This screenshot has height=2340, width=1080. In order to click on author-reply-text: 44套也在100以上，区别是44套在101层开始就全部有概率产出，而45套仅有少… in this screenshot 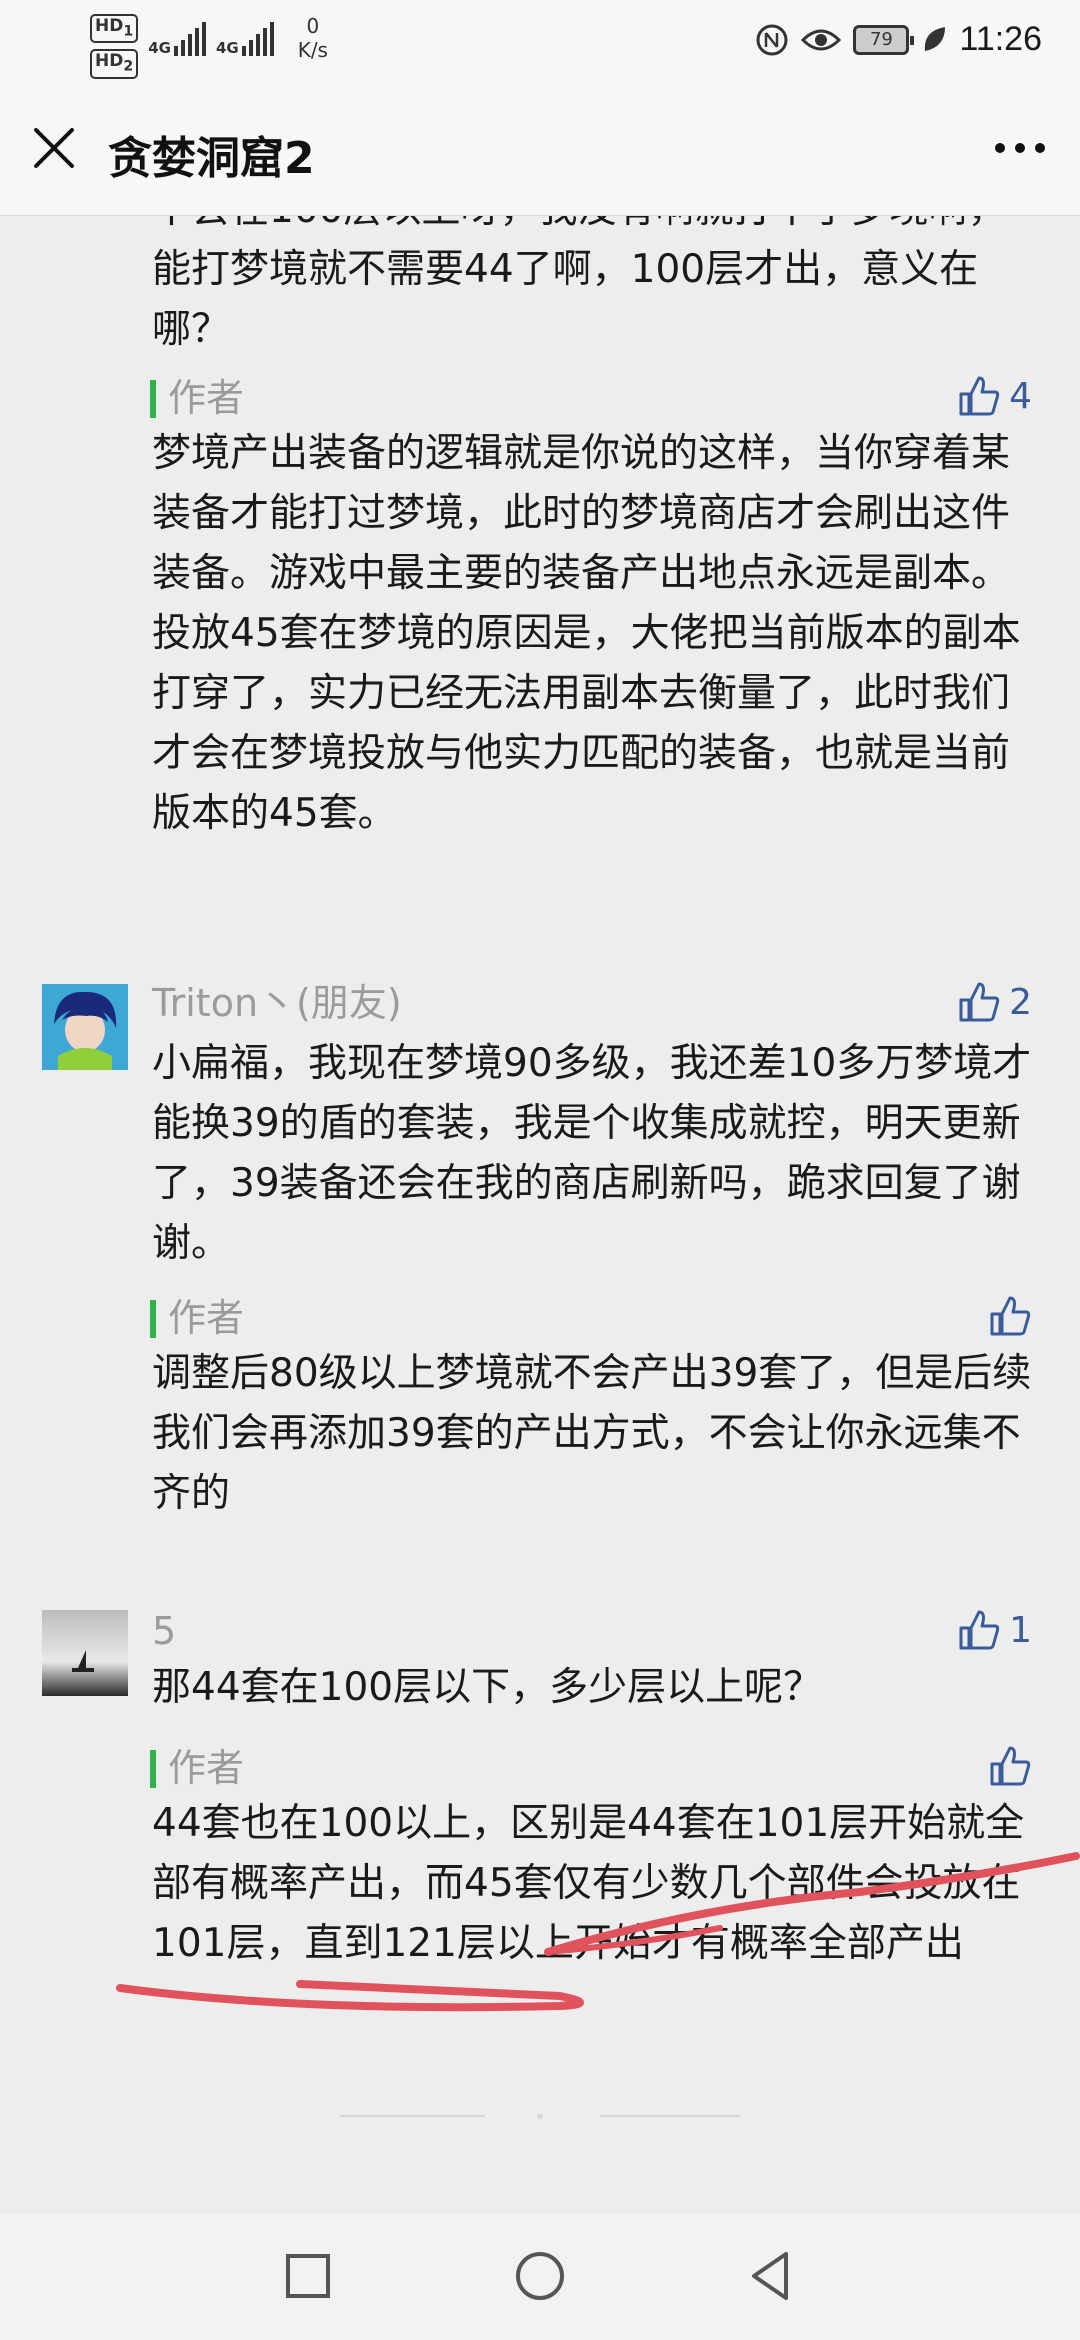, I will do `click(588, 1883)`.